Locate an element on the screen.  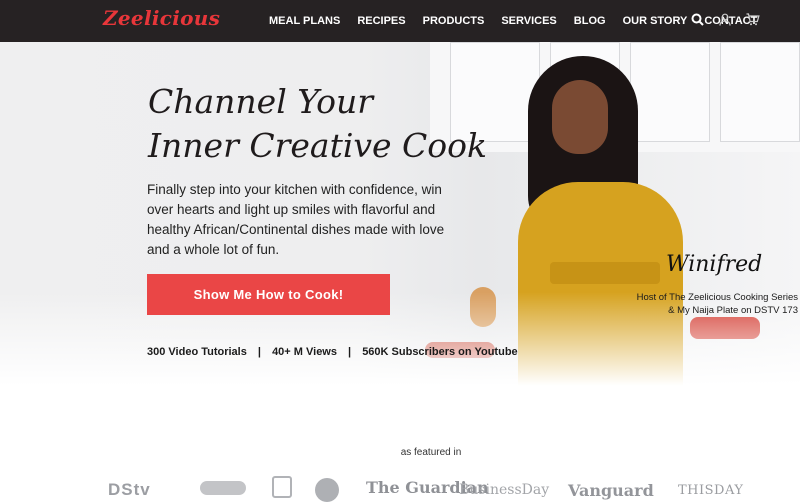
zeelicious-logo: Zeelicious is located at coordinates (161, 18).